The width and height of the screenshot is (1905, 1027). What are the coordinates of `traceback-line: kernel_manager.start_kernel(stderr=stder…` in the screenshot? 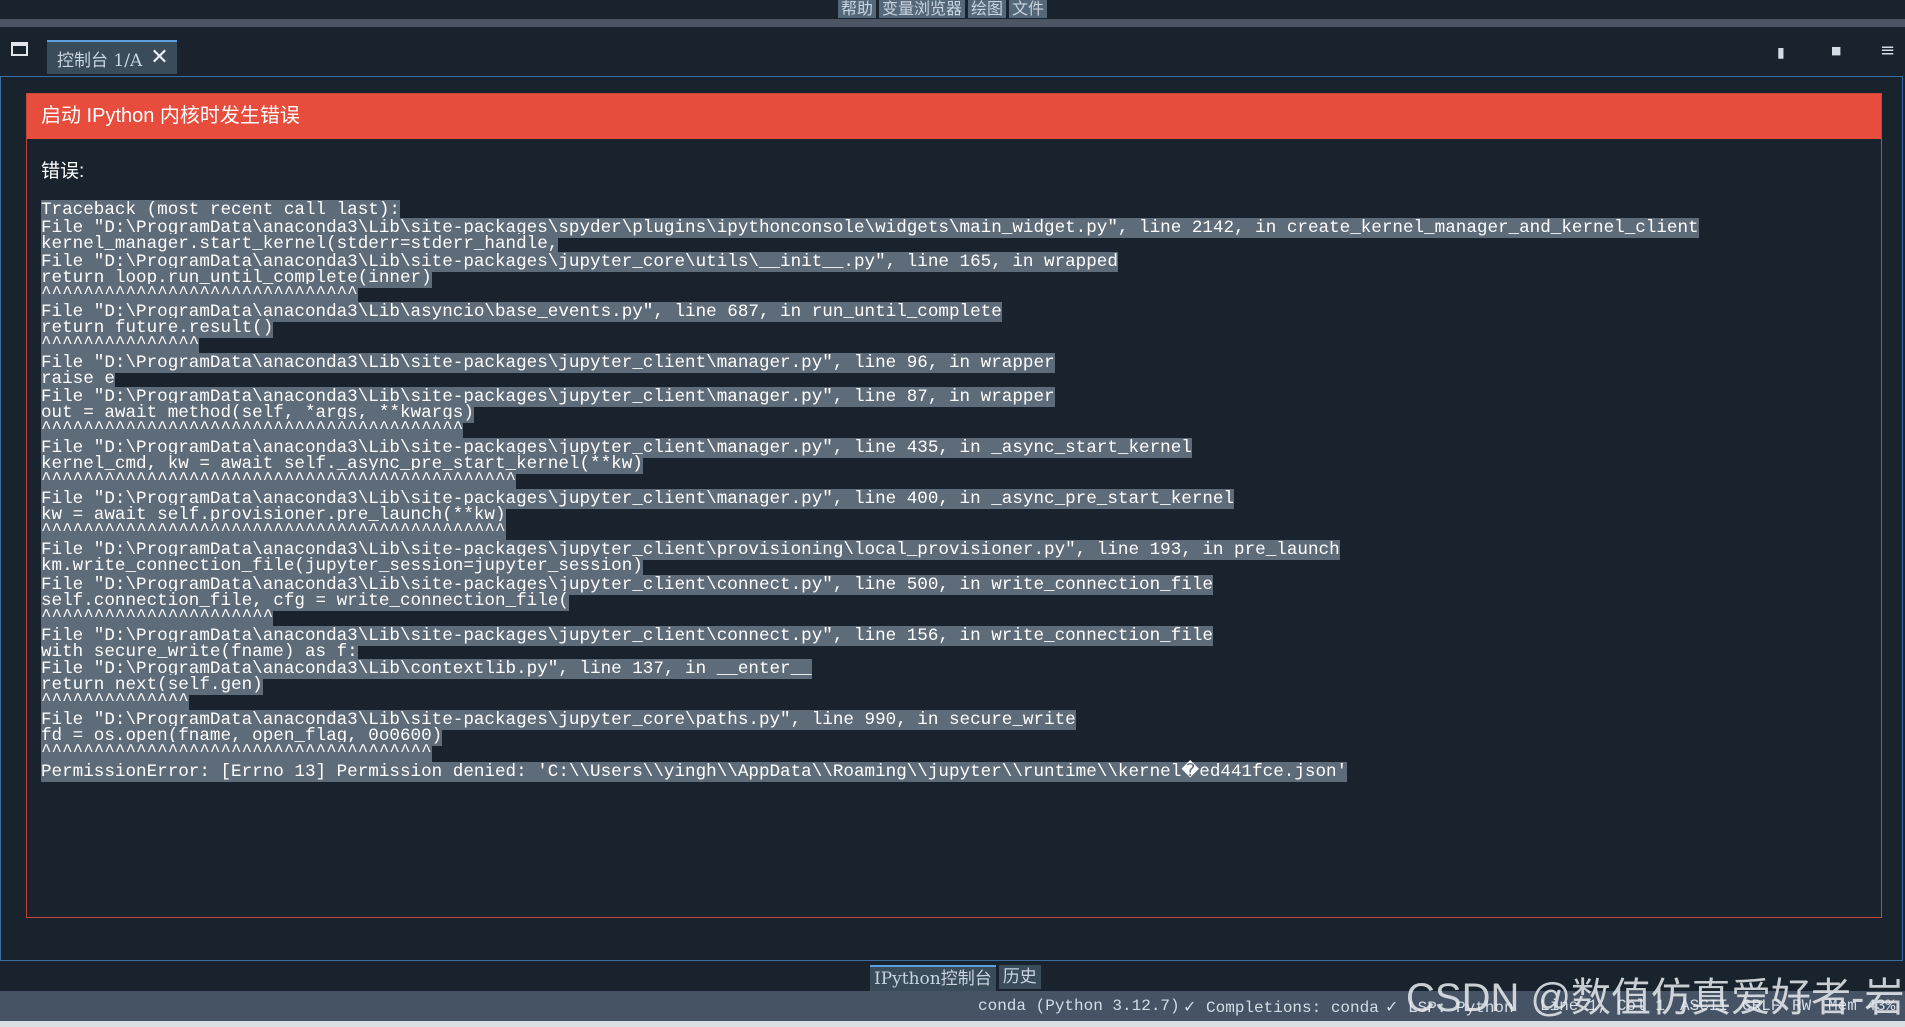 It's located at (300, 244).